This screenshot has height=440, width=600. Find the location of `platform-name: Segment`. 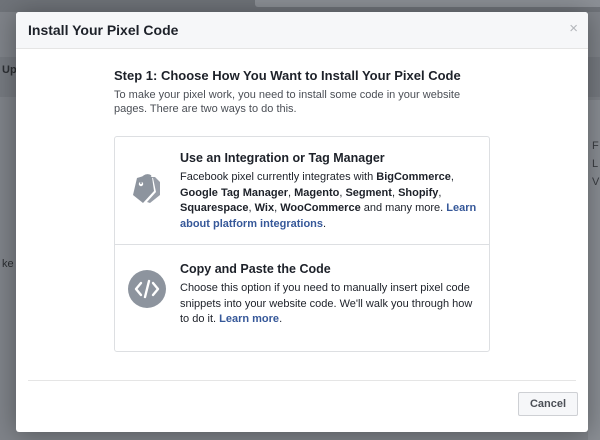

platform-name: Segment is located at coordinates (368, 192).